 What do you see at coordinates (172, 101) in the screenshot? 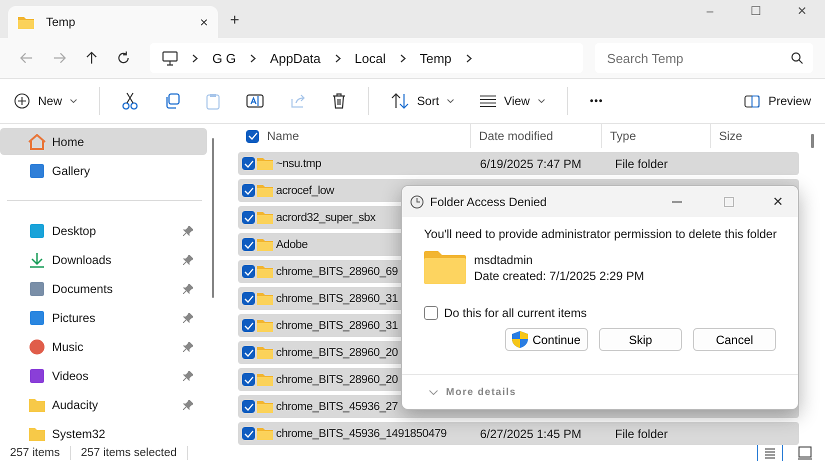
I see `copy-icon` at bounding box center [172, 101].